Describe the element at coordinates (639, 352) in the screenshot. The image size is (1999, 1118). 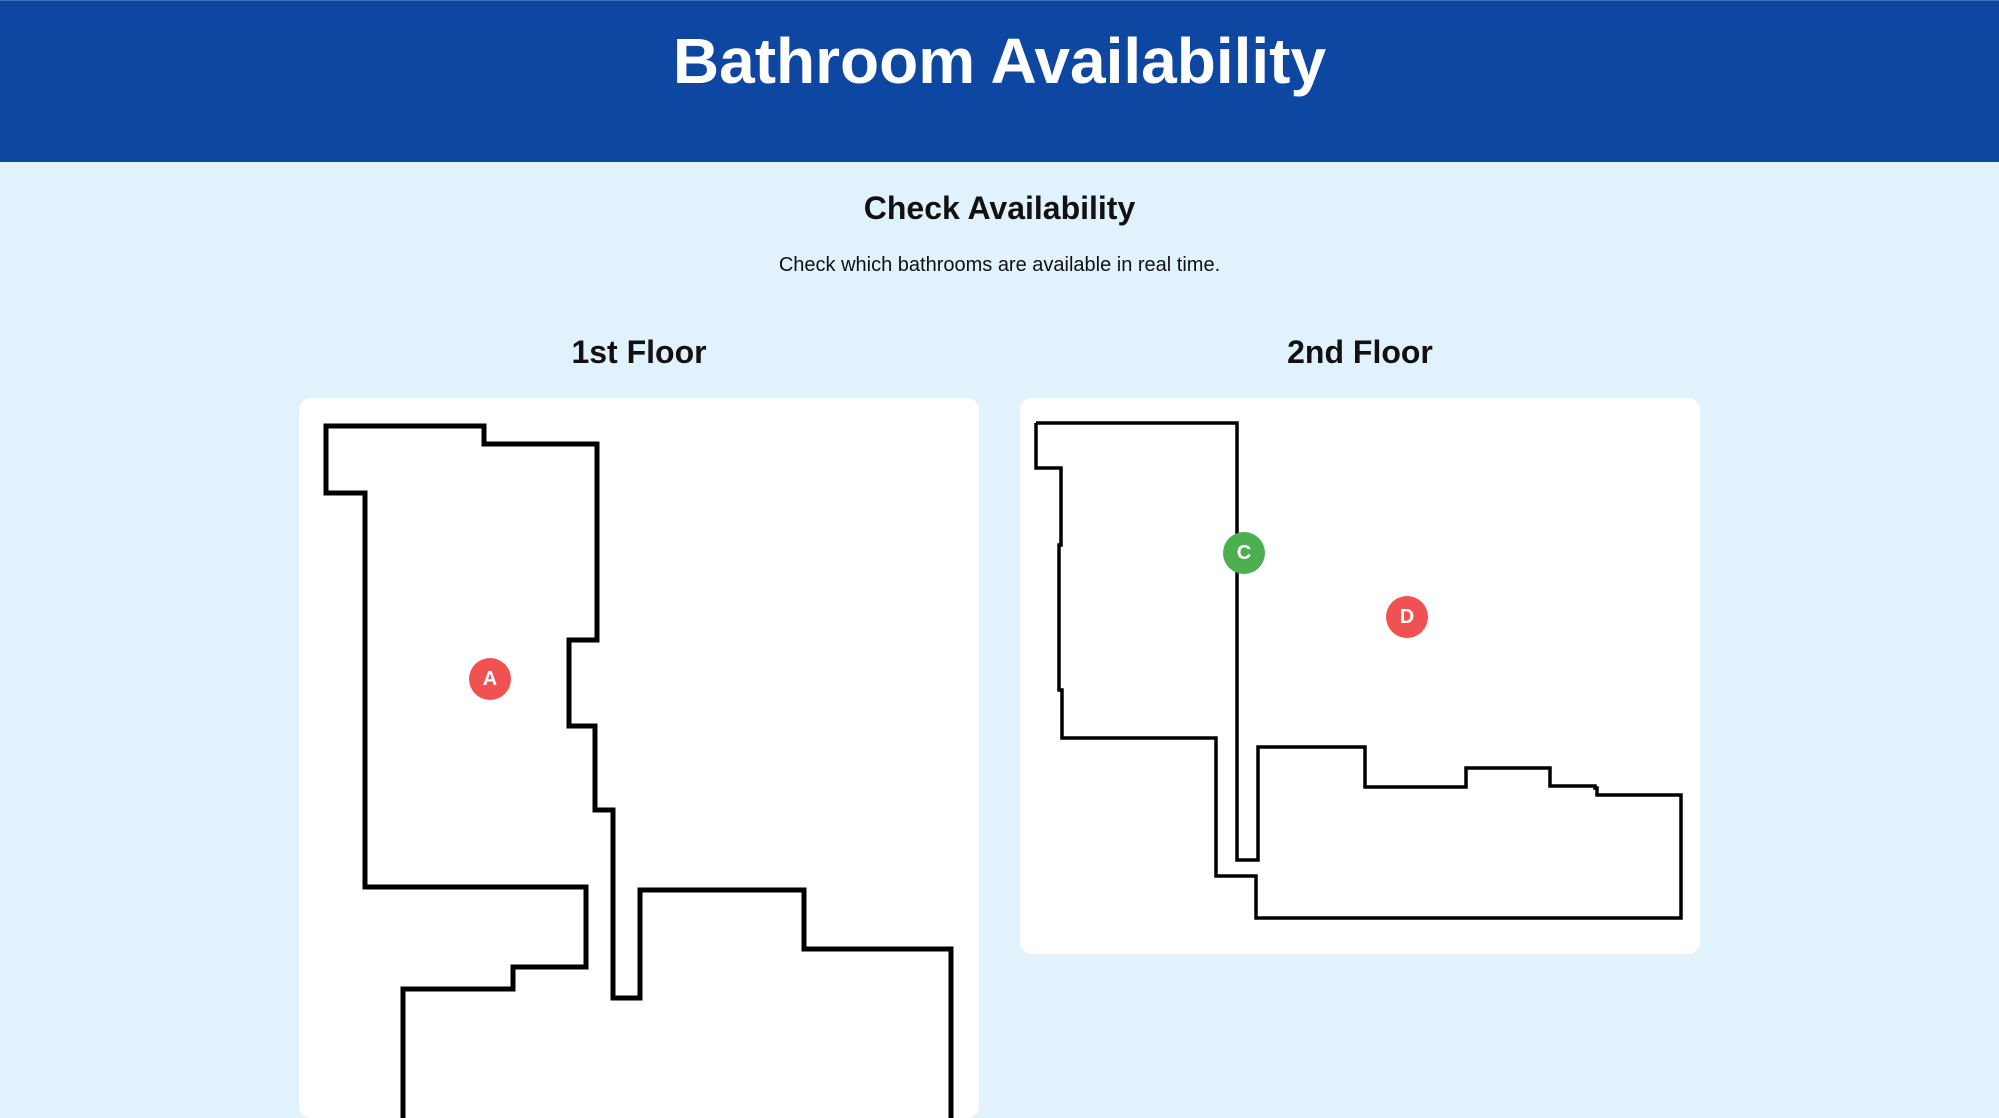
I see `floor-1-title: 1st Floor` at that location.